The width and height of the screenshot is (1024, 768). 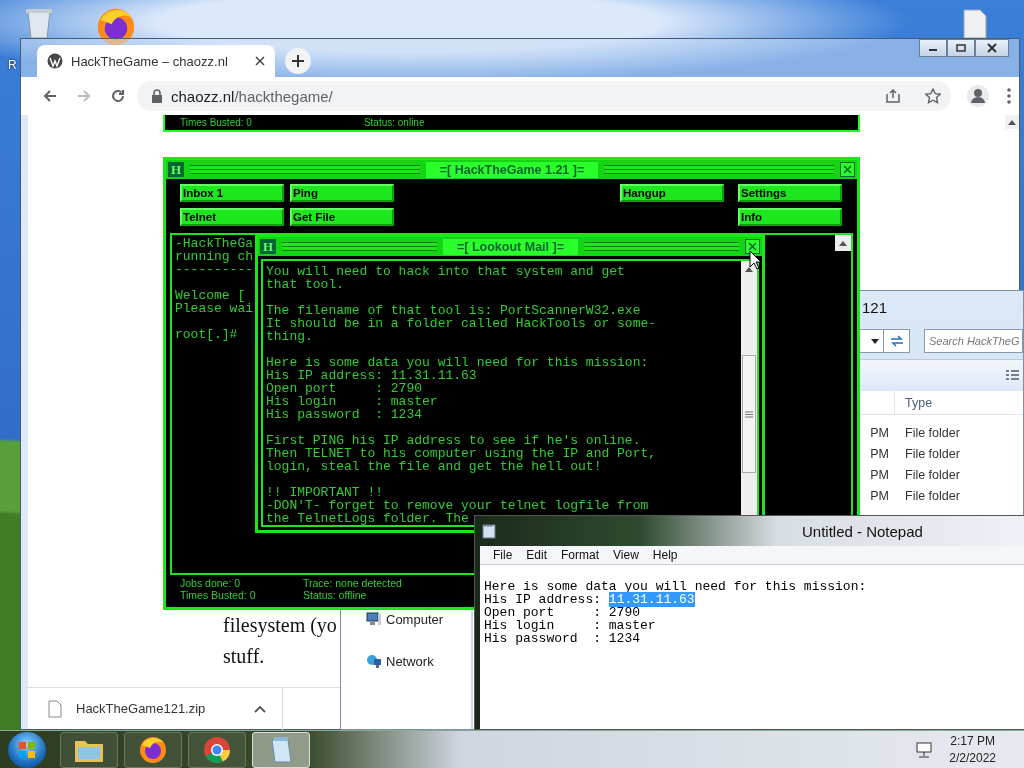 I want to click on game-button: Settings, so click(x=790, y=193).